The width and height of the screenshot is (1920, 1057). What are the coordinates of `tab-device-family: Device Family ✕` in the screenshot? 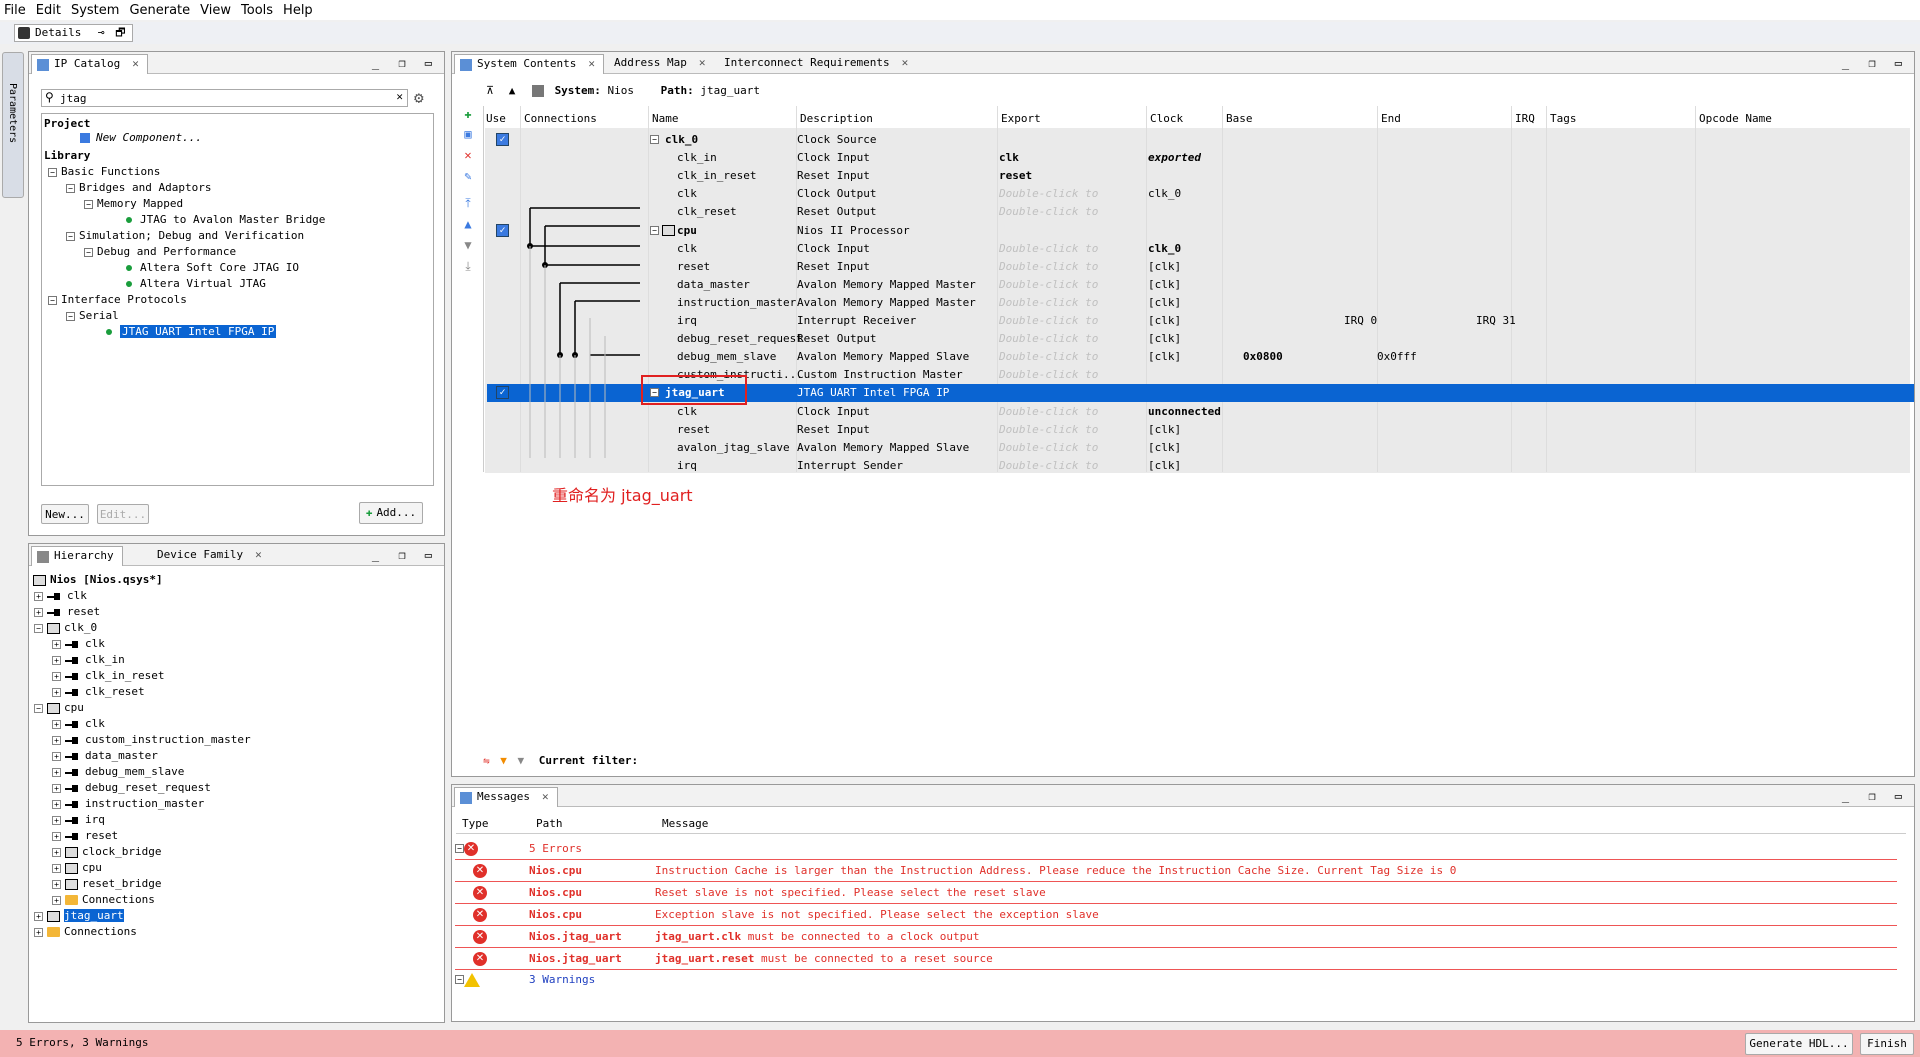 It's located at (209, 556).